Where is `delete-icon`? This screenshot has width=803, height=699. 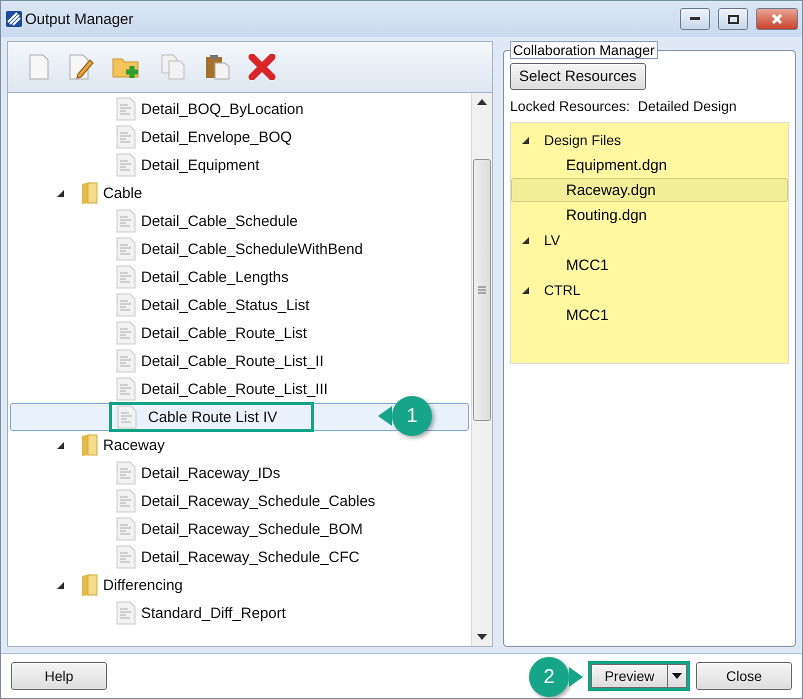 delete-icon is located at coordinates (262, 67).